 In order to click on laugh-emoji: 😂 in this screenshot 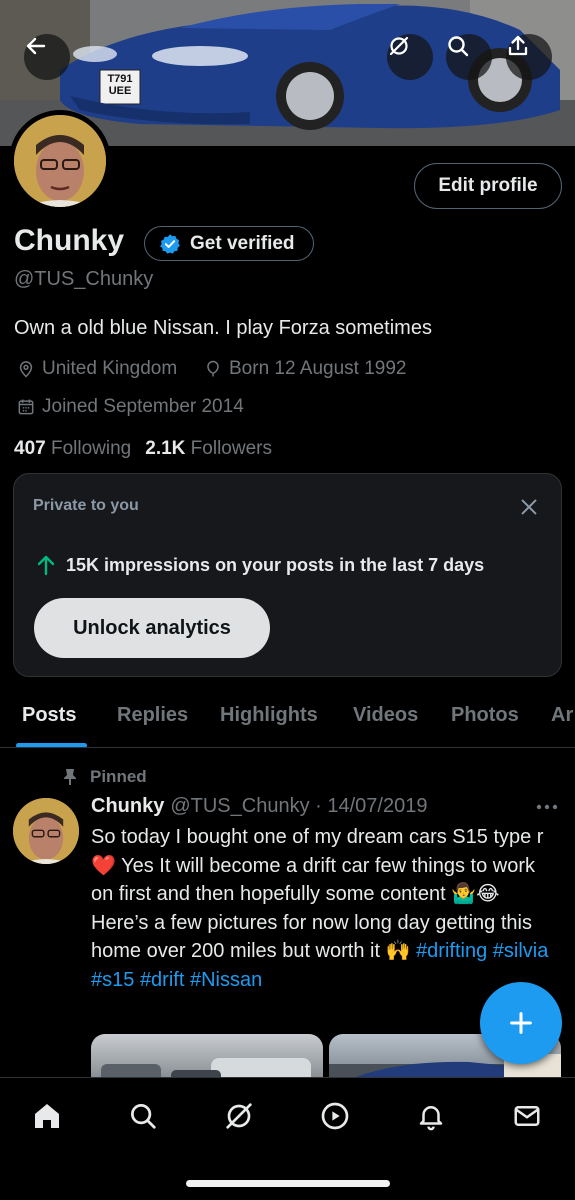, I will do `click(488, 894)`.